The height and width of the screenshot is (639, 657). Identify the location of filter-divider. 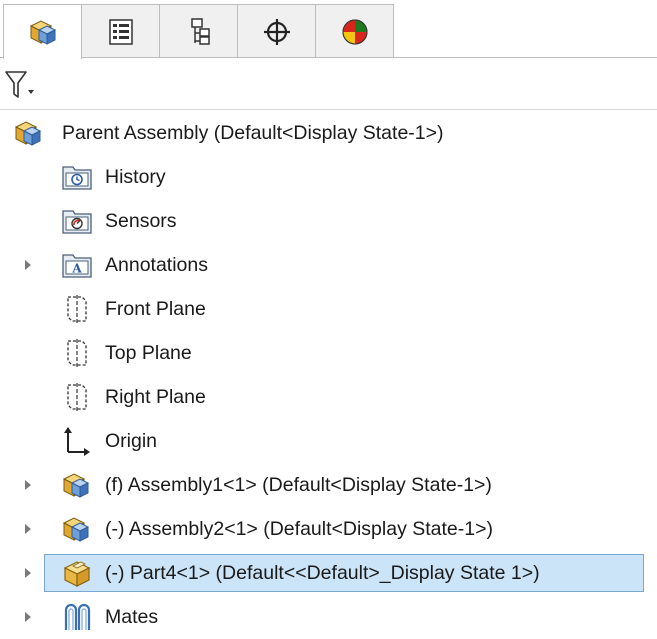
(328, 109).